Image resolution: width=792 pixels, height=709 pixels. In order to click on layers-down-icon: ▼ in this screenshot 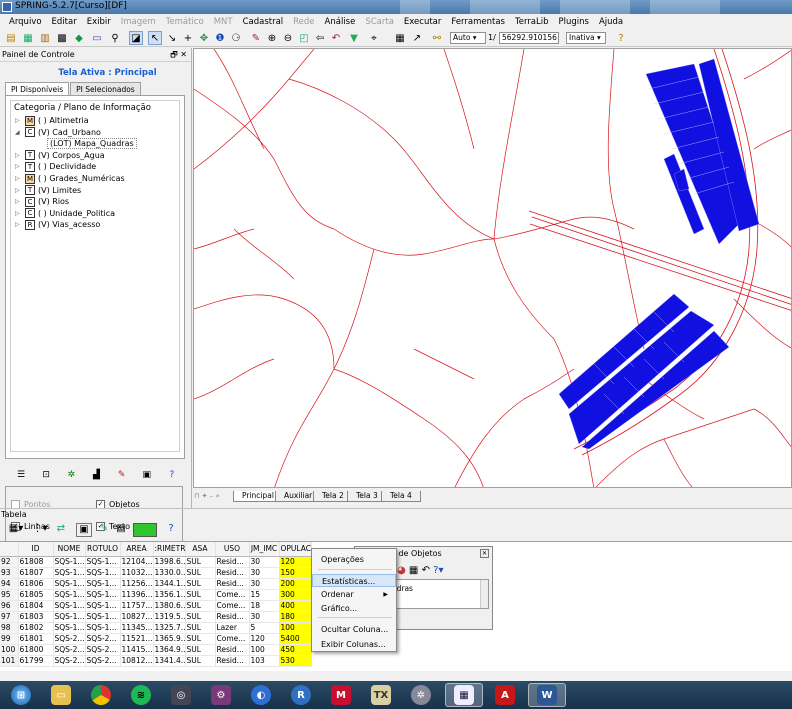, I will do `click(354, 38)`.